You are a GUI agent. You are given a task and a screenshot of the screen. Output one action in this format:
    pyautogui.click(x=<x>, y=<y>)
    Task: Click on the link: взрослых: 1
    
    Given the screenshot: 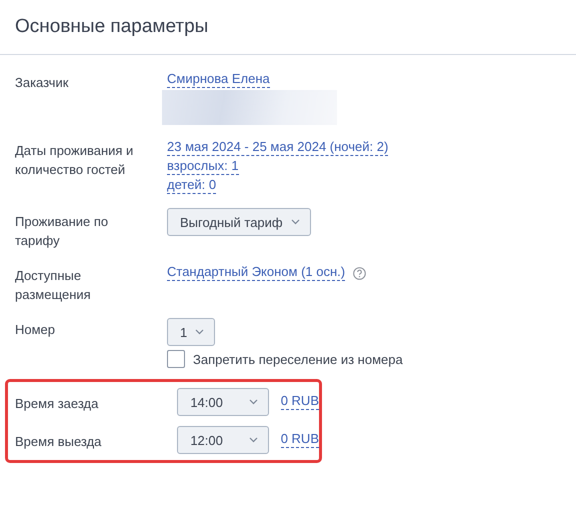 What is the action you would take?
    pyautogui.click(x=203, y=166)
    